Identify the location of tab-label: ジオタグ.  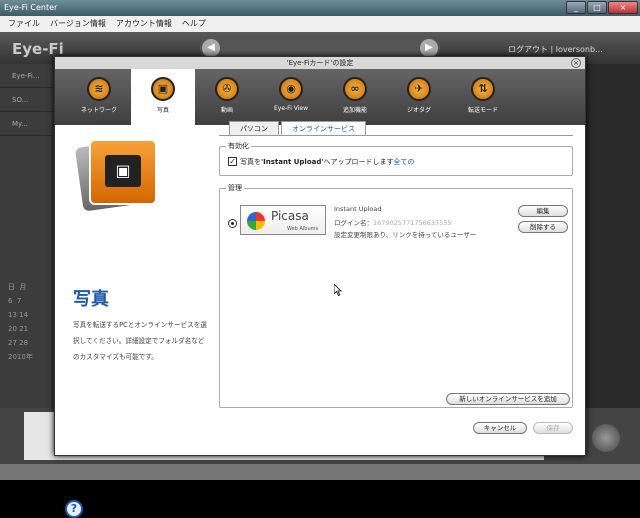
(418, 110).